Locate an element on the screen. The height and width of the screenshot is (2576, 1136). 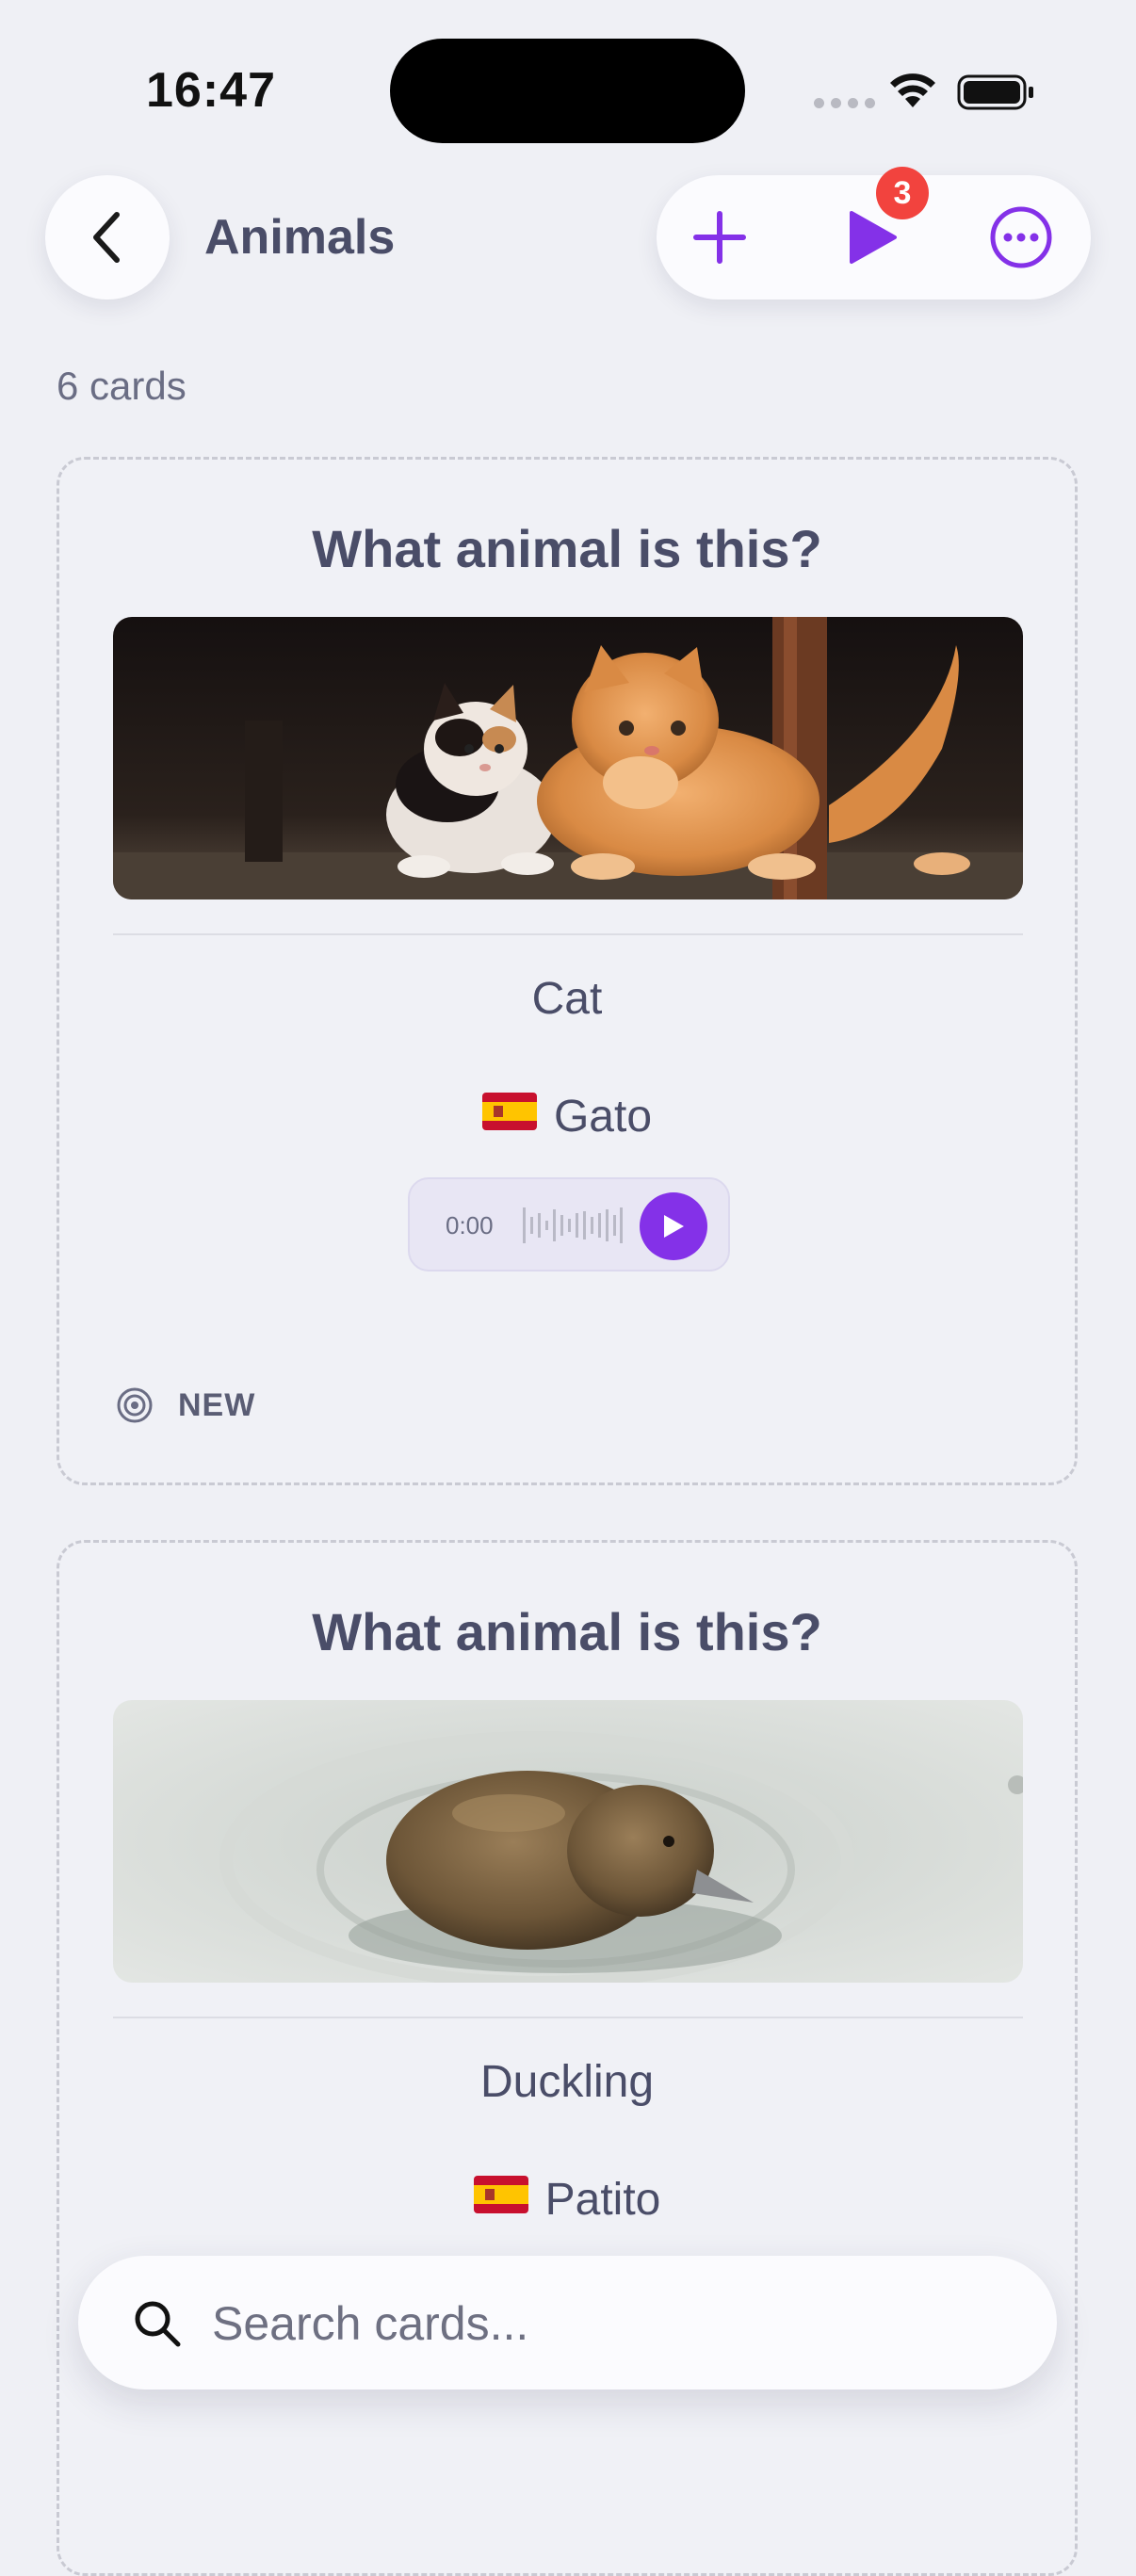
more-options-button is located at coordinates (1022, 237).